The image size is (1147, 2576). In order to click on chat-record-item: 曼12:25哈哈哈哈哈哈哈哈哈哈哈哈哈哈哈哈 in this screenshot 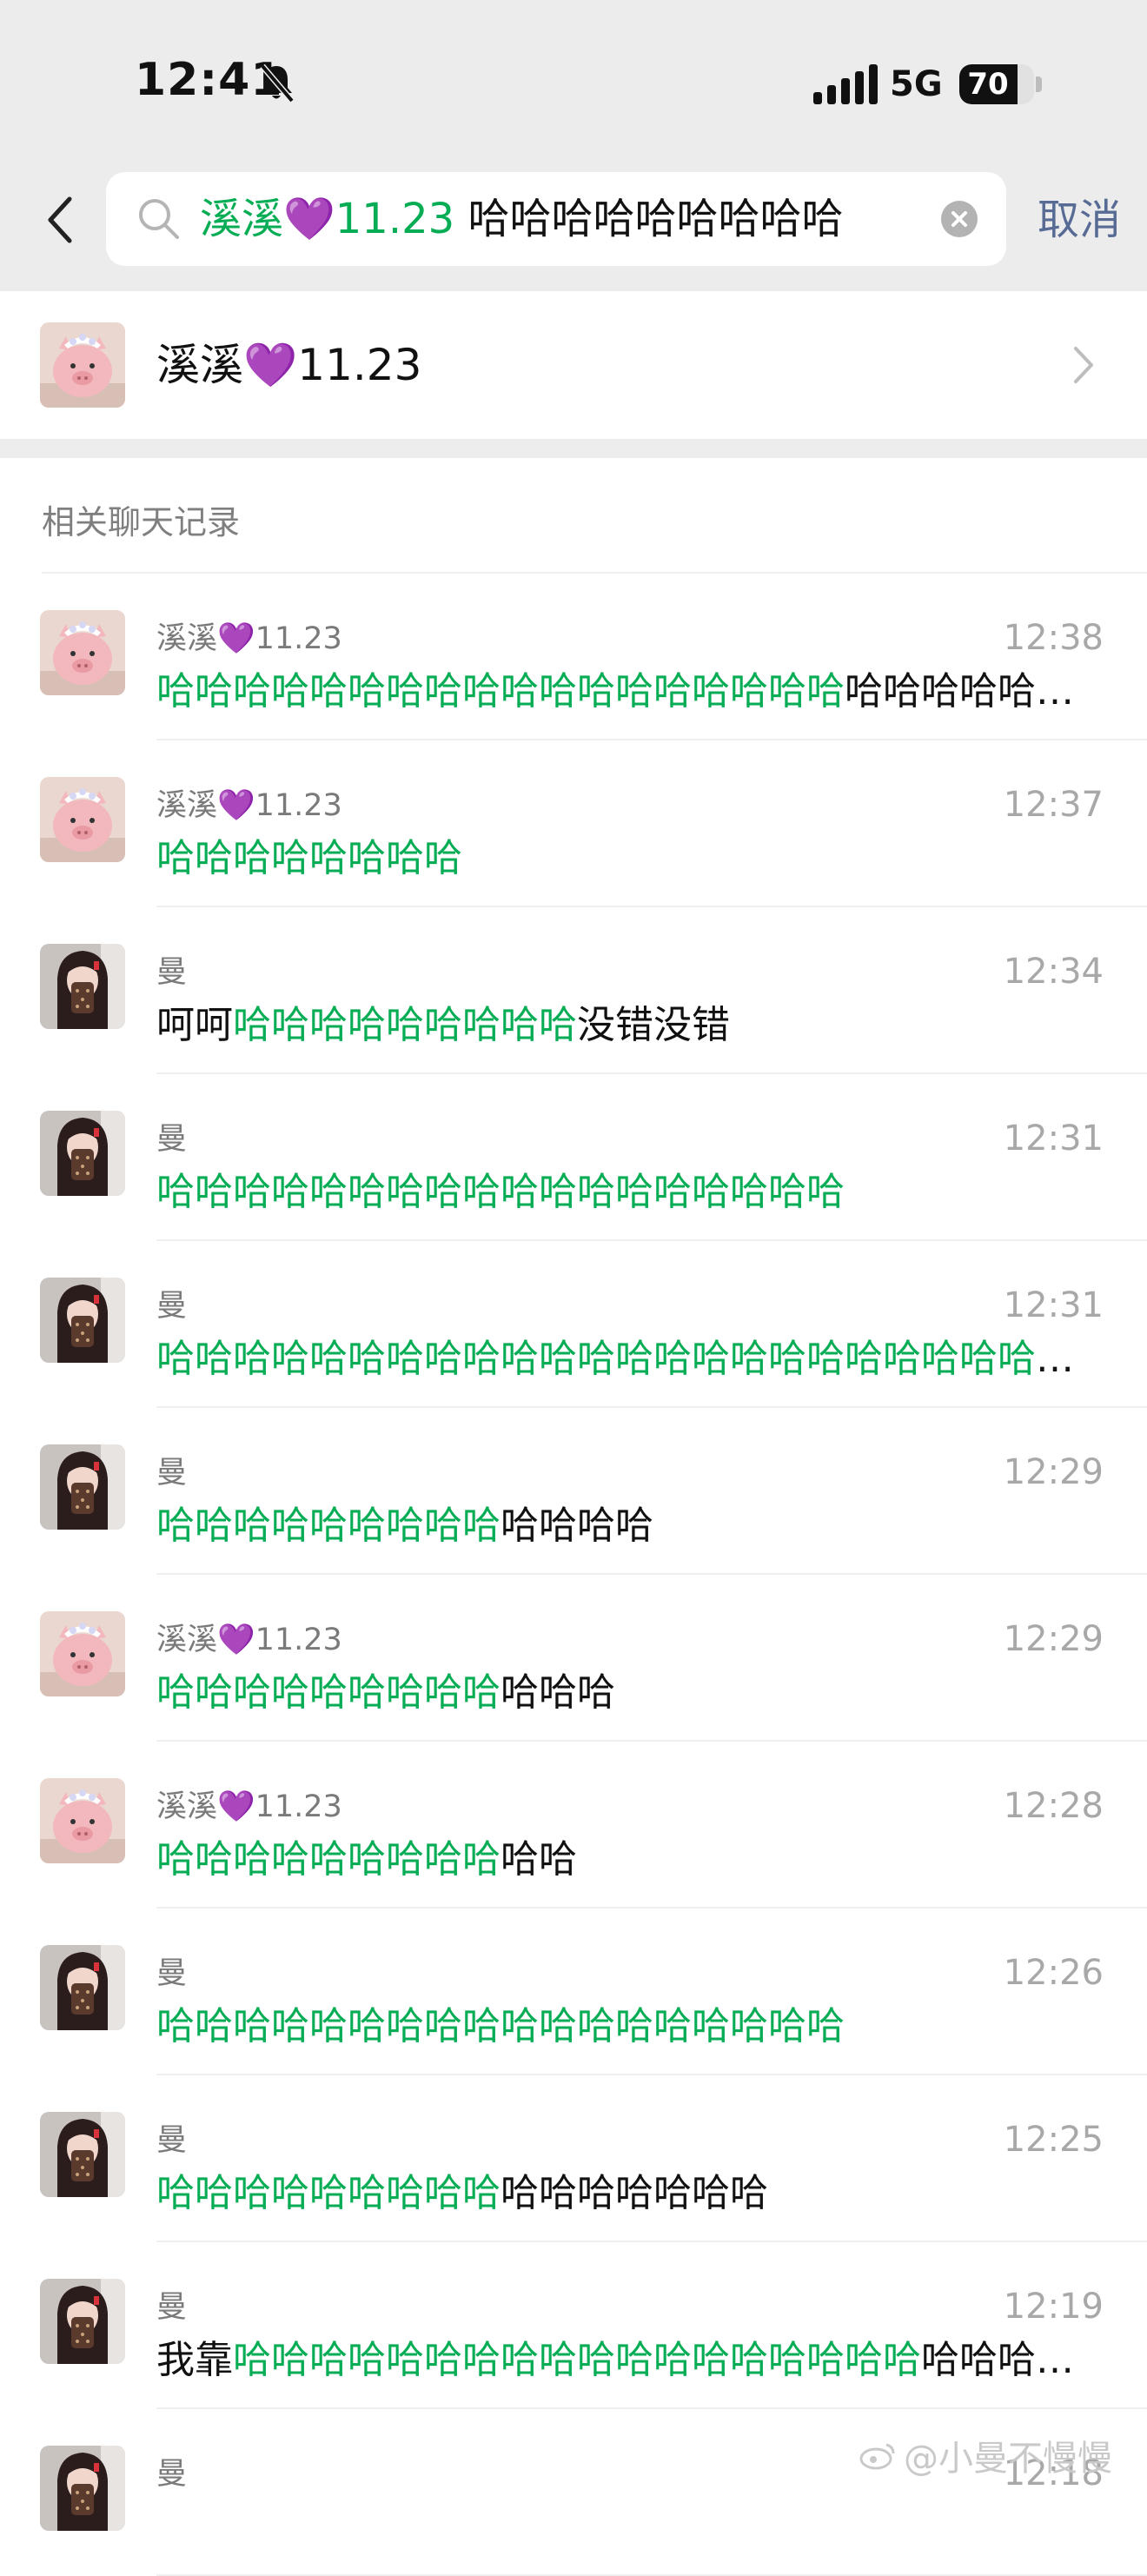, I will do `click(573, 2158)`.